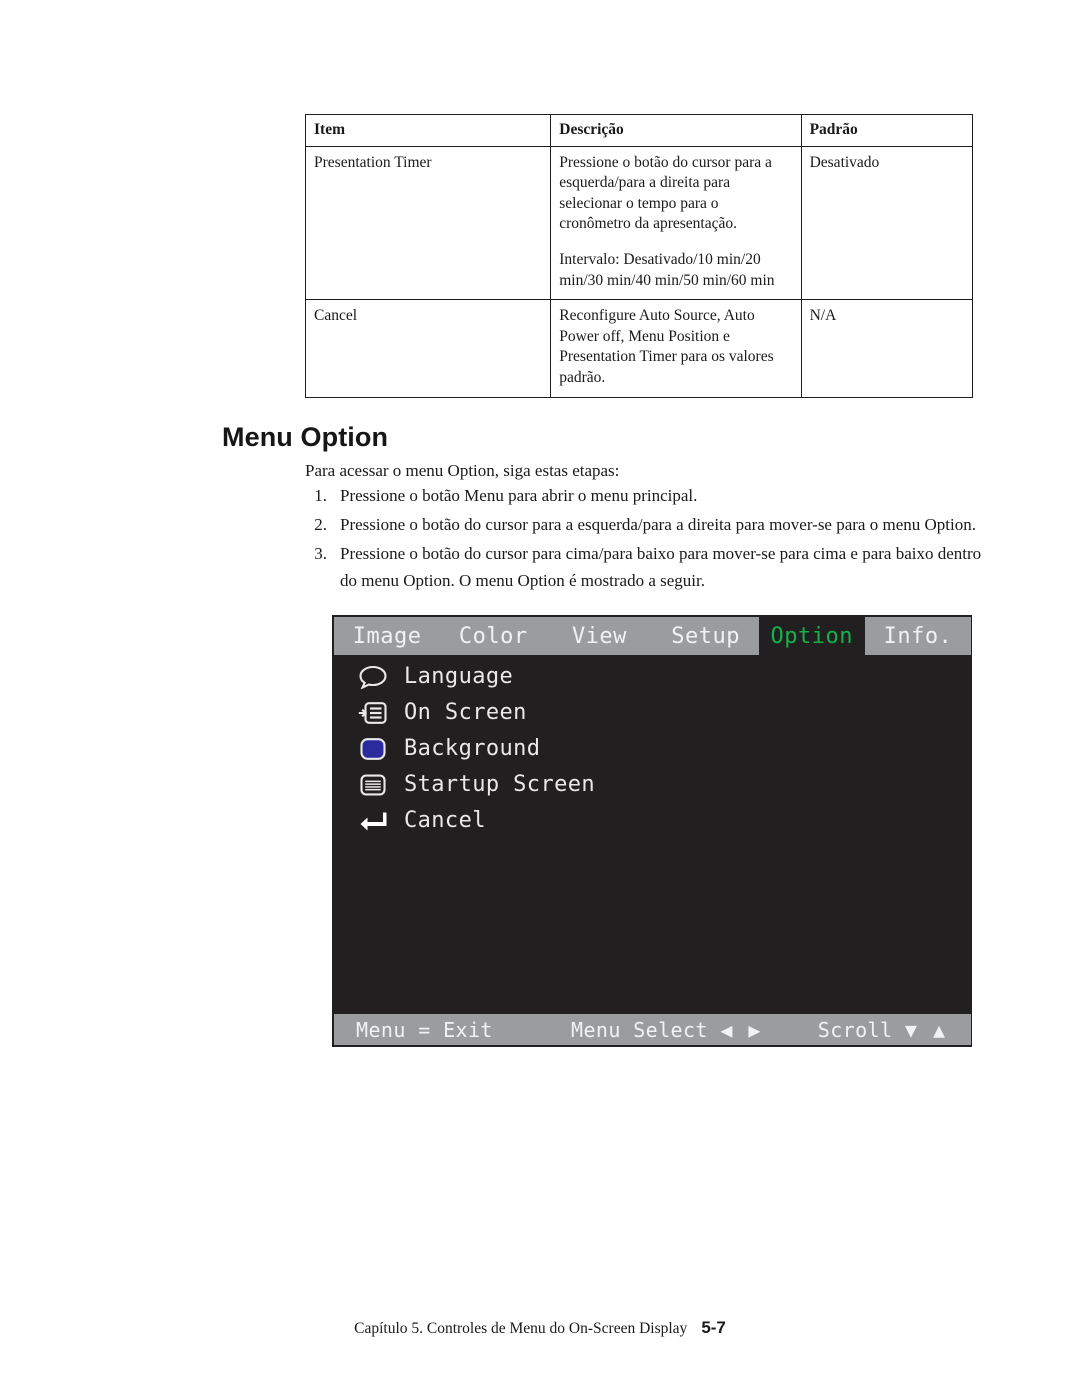 This screenshot has width=1080, height=1397. What do you see at coordinates (305, 437) in the screenshot?
I see `page-title: Menu Option` at bounding box center [305, 437].